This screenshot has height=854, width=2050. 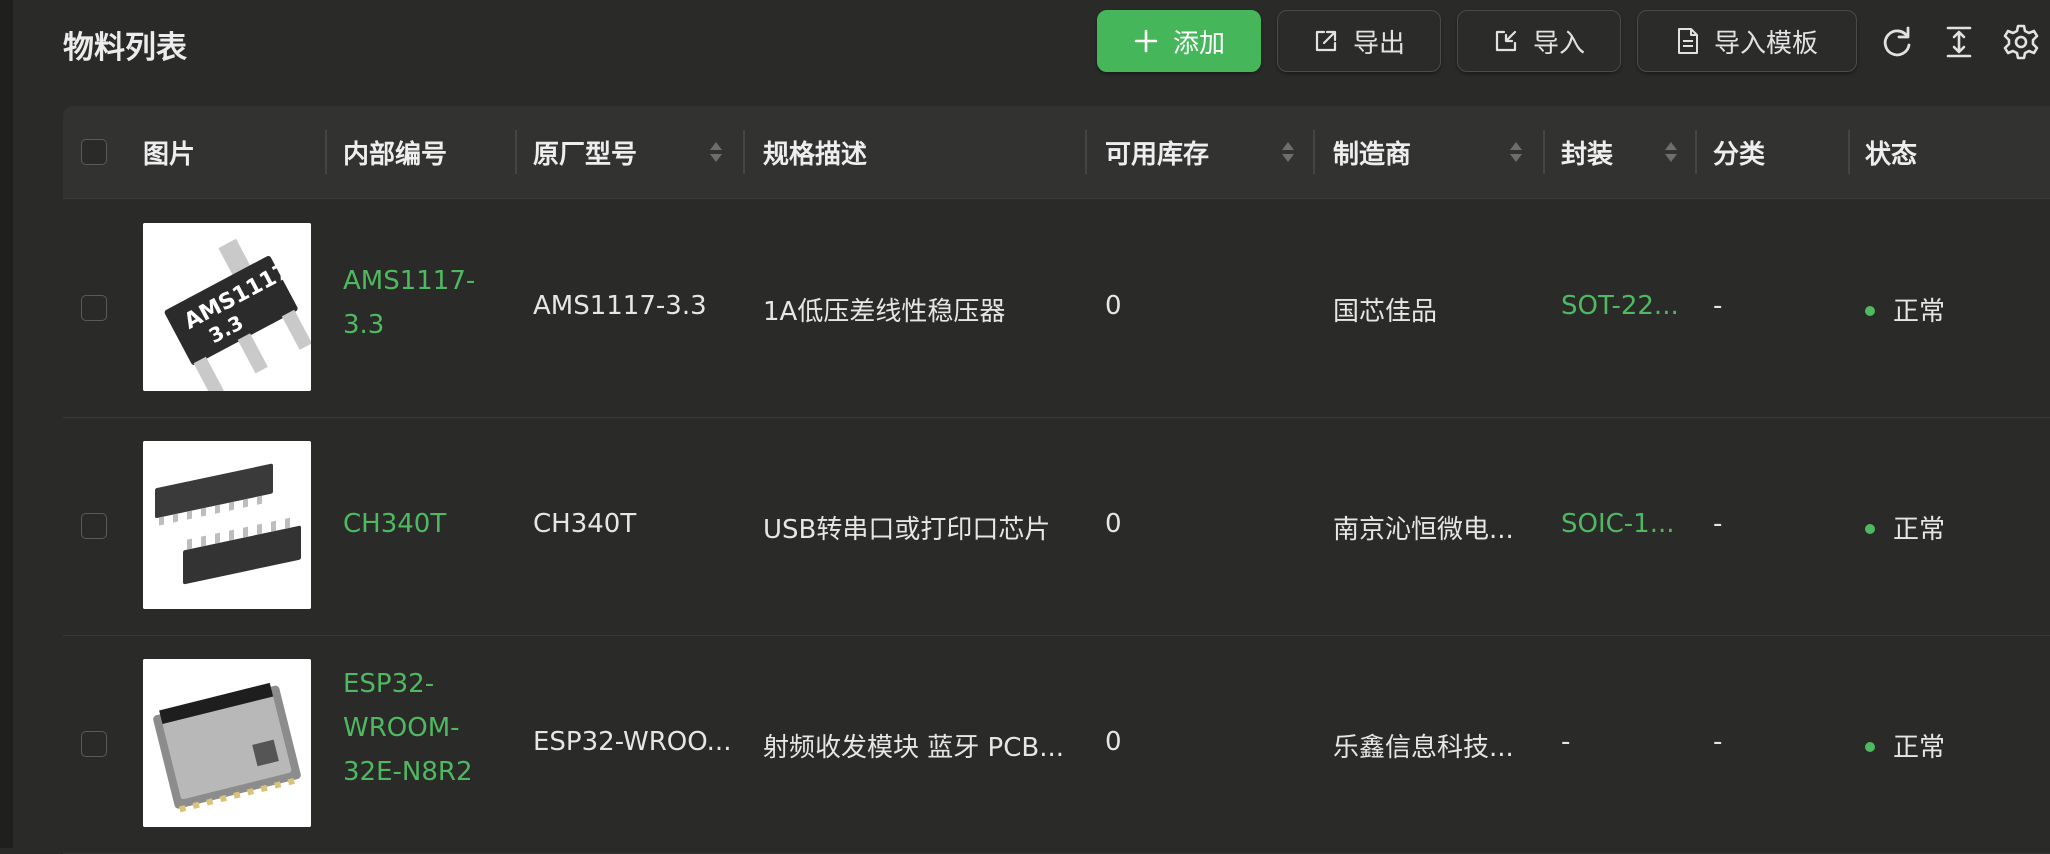 I want to click on plus-icon, so click(x=1146, y=41).